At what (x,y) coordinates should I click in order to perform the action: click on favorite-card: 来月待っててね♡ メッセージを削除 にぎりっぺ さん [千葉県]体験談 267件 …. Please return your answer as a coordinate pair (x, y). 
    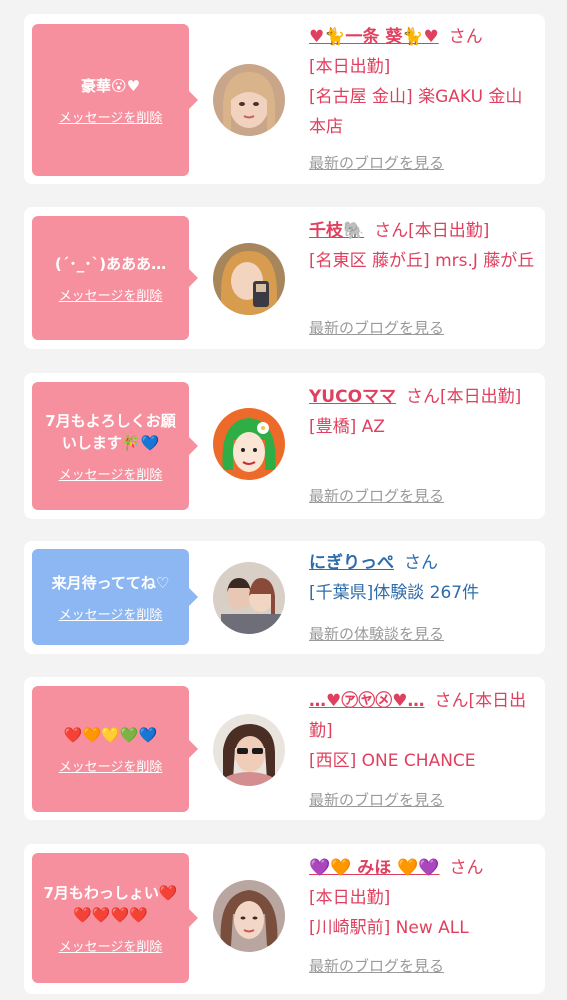
    Looking at the image, I should click on (284, 597).